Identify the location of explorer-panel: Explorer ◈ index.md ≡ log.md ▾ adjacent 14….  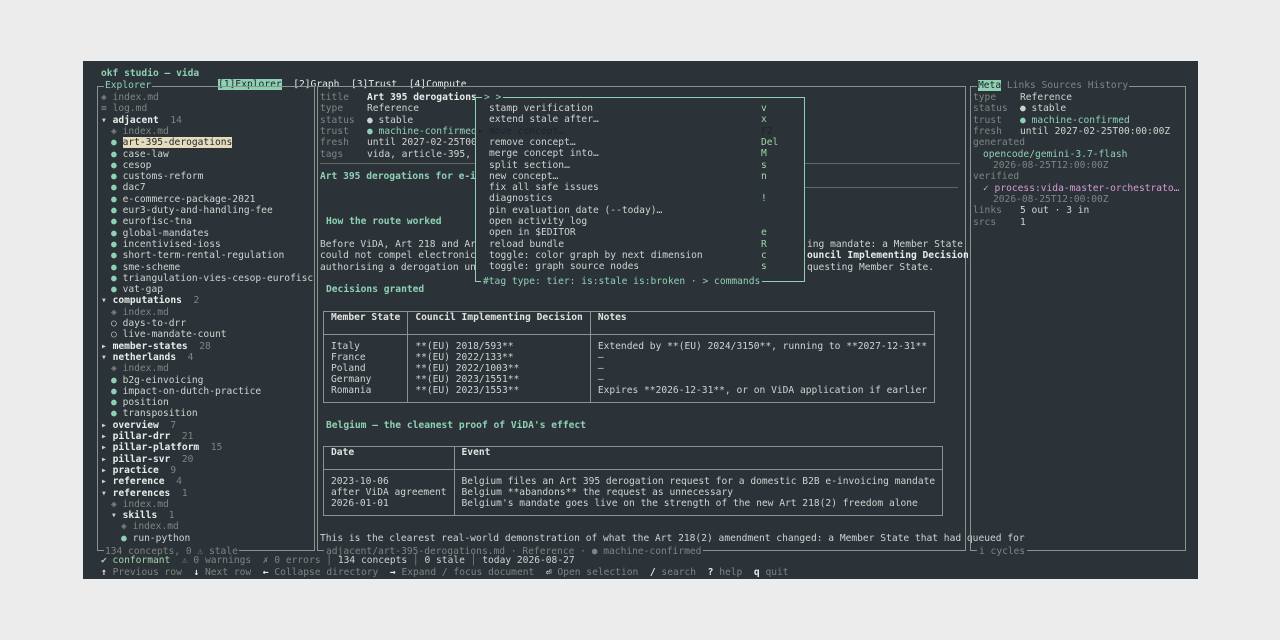
(206, 318).